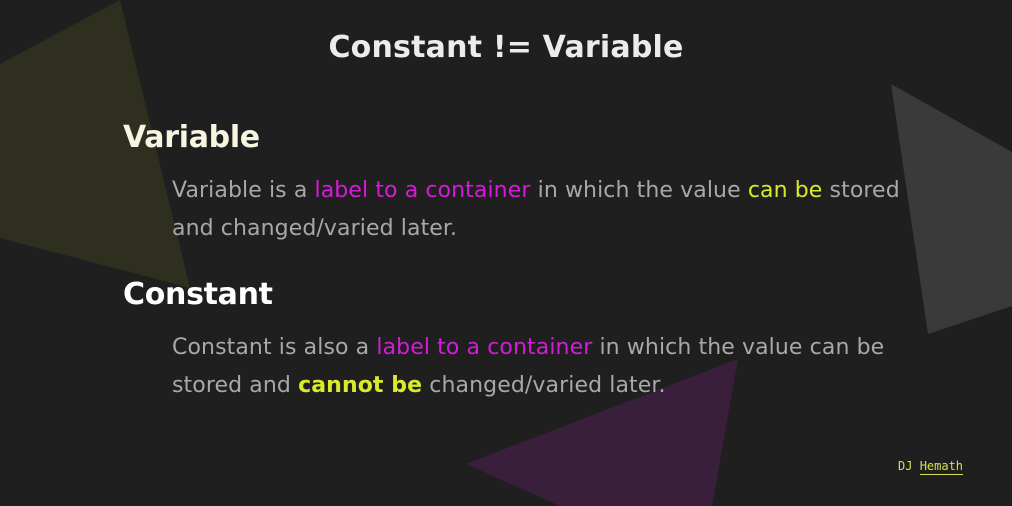  Describe the element at coordinates (274, 347) in the screenshot. I see `constant-definition-text: Constant is also a` at that location.